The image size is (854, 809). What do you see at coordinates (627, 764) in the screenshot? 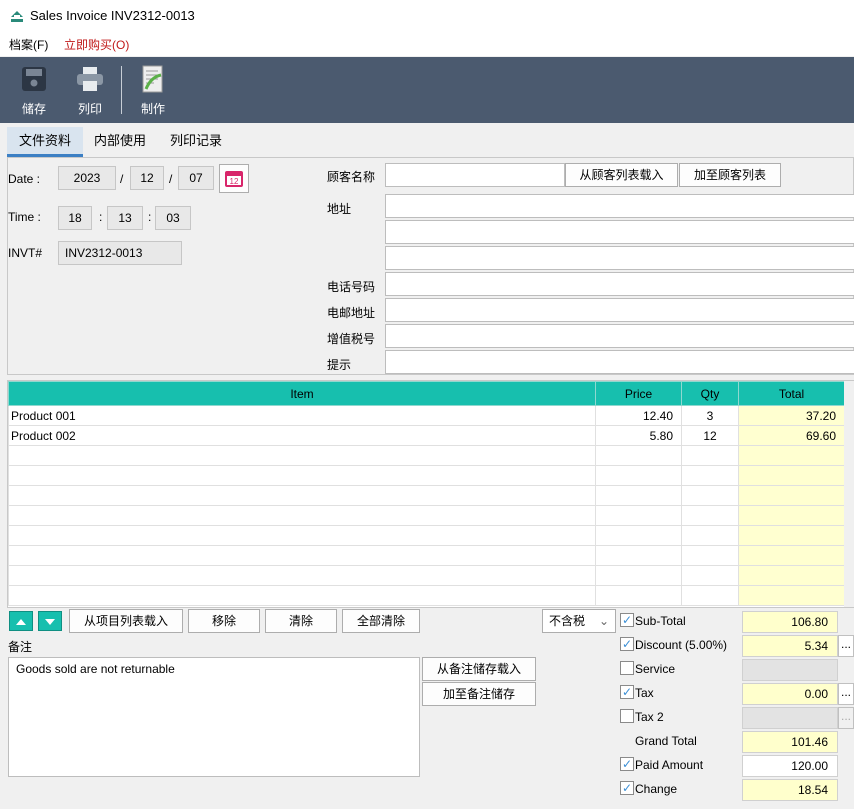
I see `paid-amount-checkbox: ✓` at bounding box center [627, 764].